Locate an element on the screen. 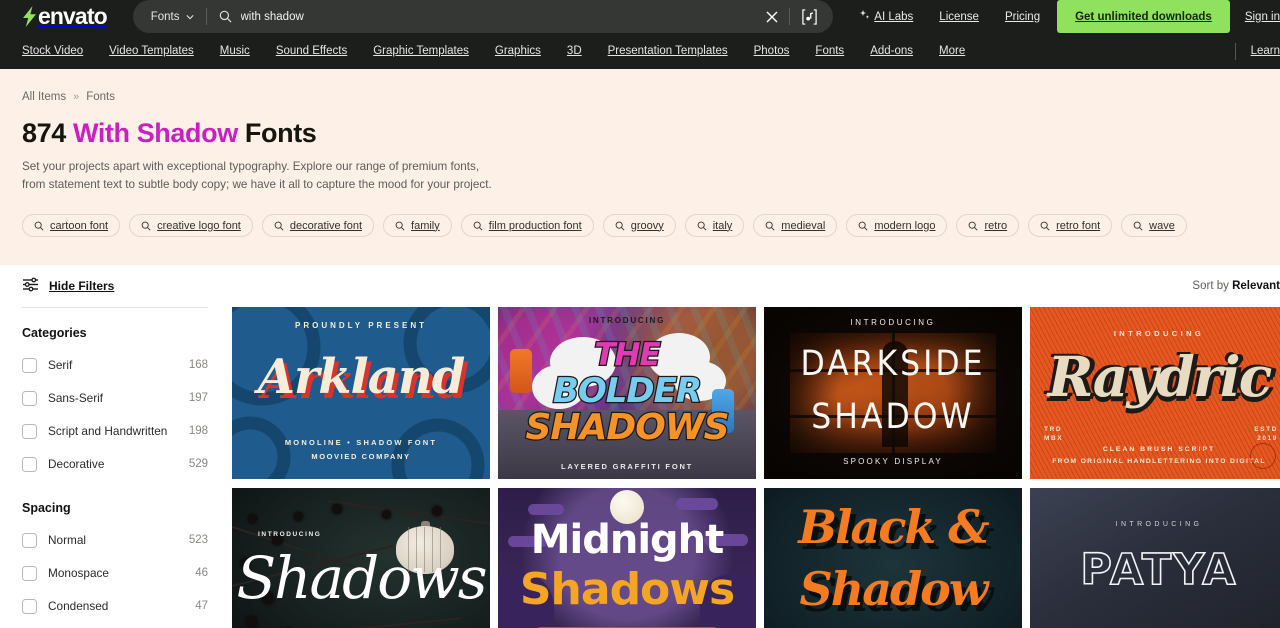  tag-chip-film-production-font: film production font is located at coordinates (527, 225).